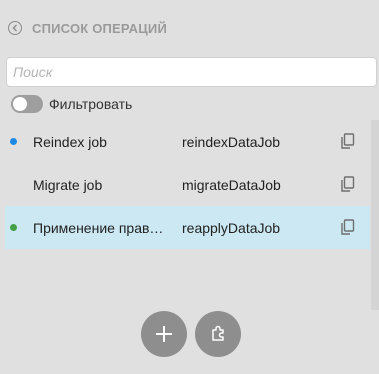 The image size is (379, 374). Describe the element at coordinates (191, 72) in the screenshot. I see `search-input` at that location.